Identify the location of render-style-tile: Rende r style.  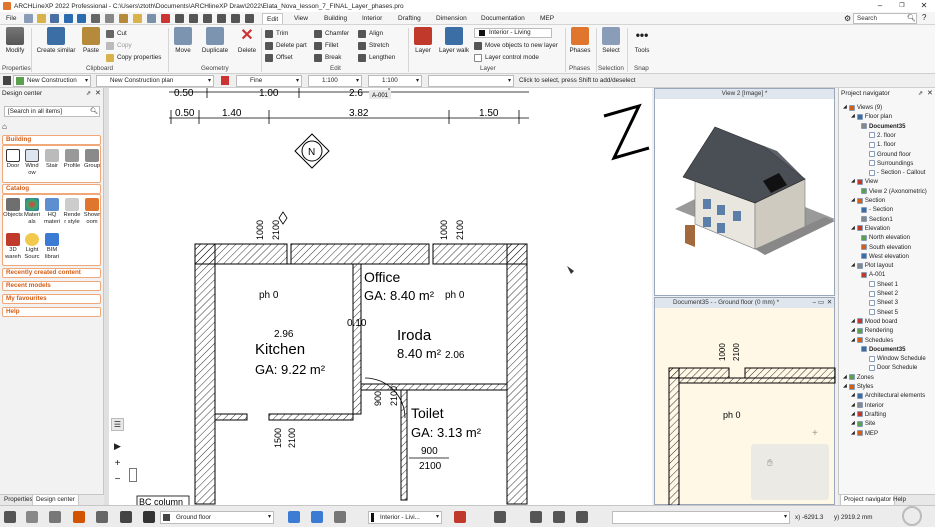
(72, 211).